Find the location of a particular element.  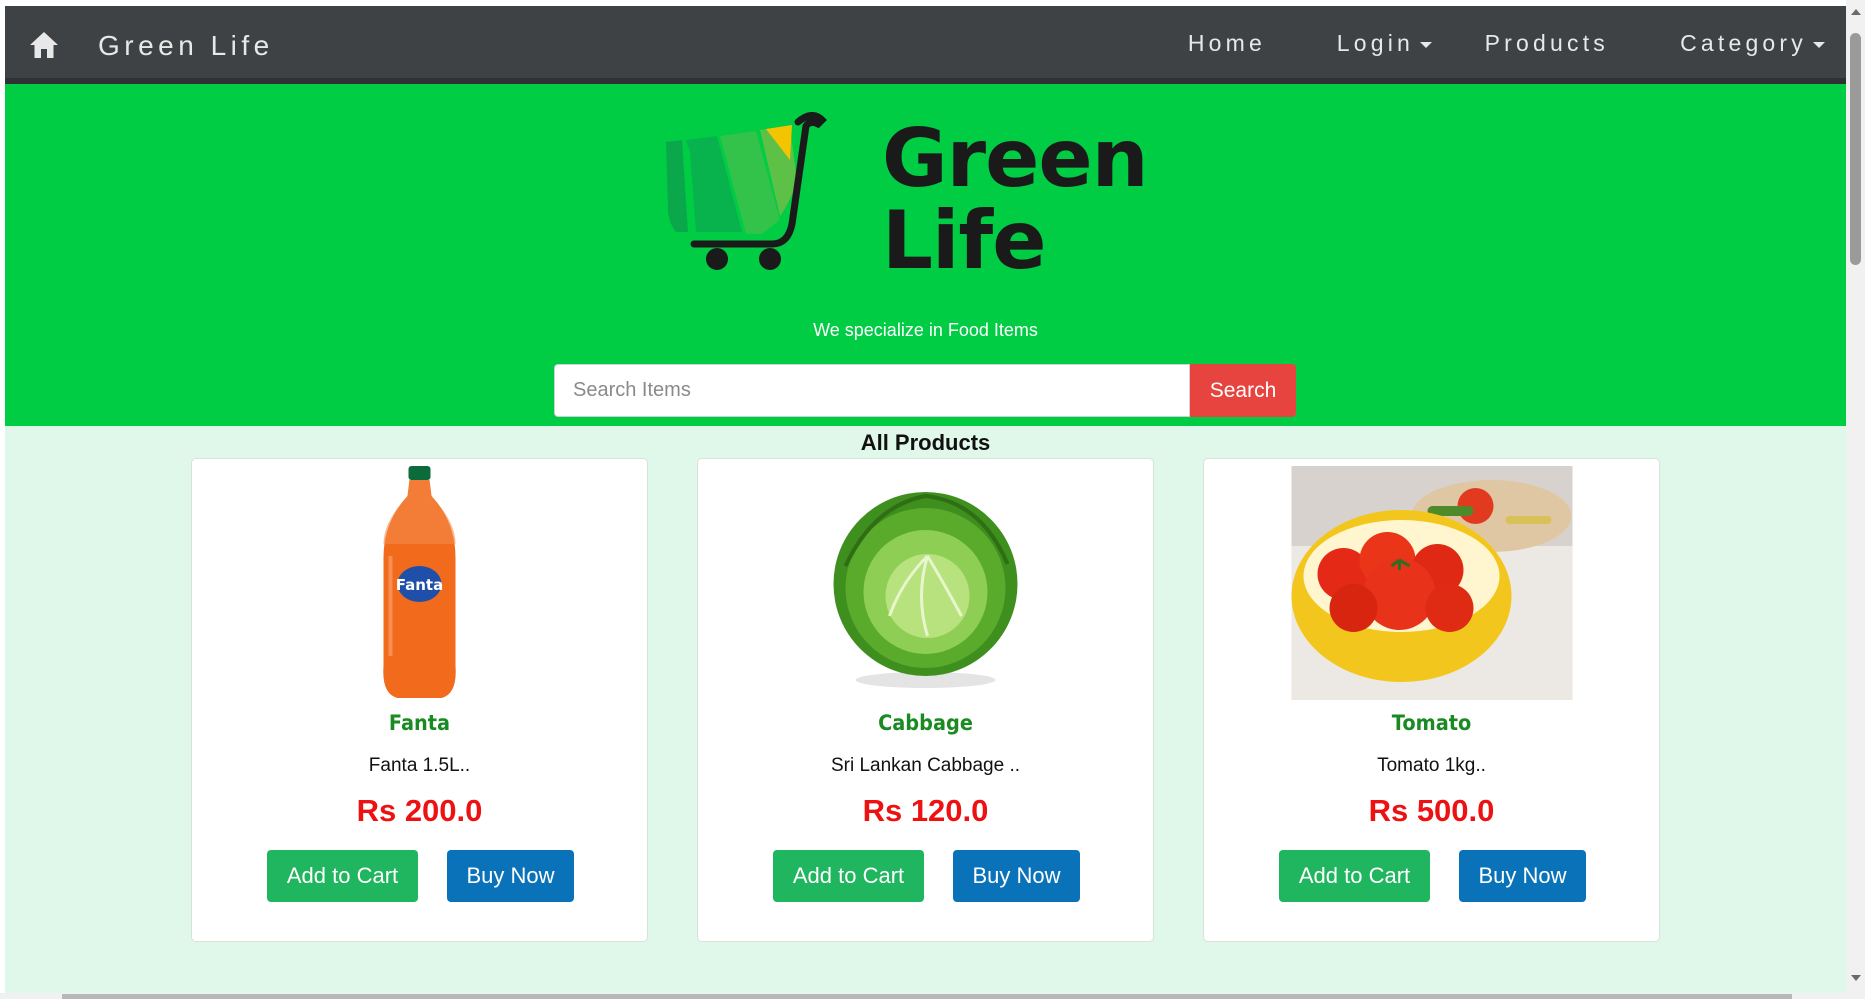

horizontal-scrollbar is located at coordinates (923, 996).